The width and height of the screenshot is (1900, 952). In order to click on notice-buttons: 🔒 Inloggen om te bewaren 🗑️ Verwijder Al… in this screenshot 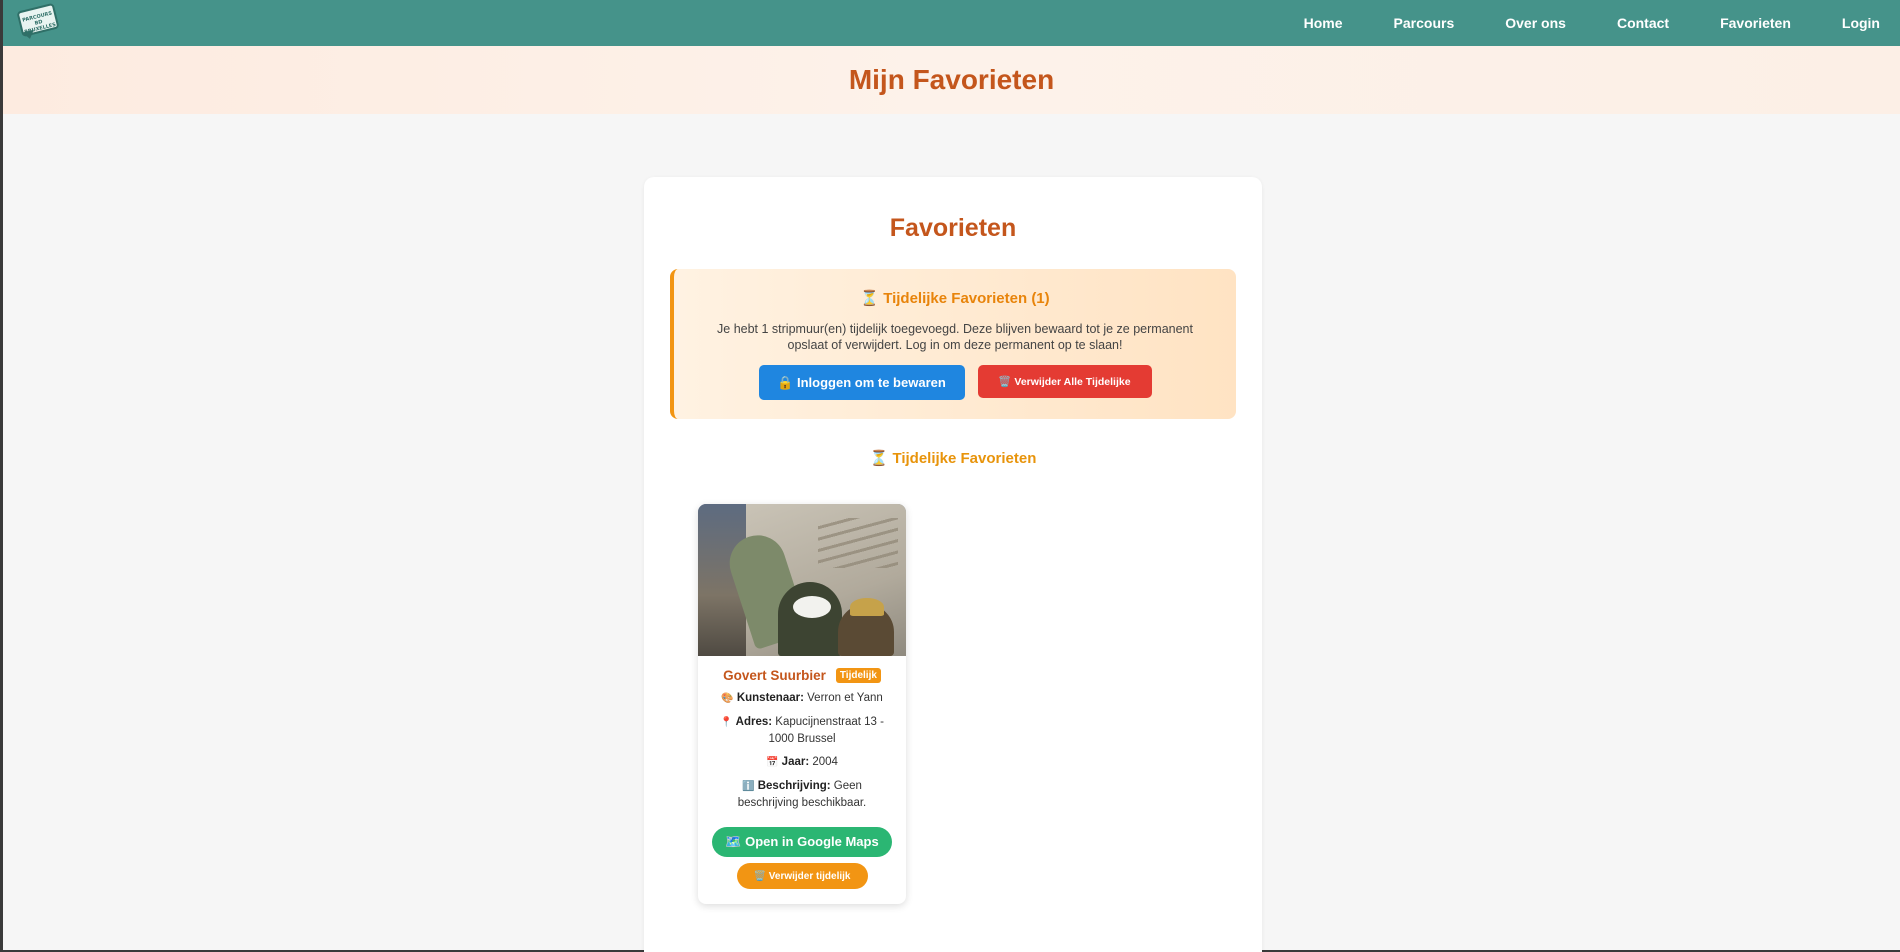, I will do `click(955, 382)`.